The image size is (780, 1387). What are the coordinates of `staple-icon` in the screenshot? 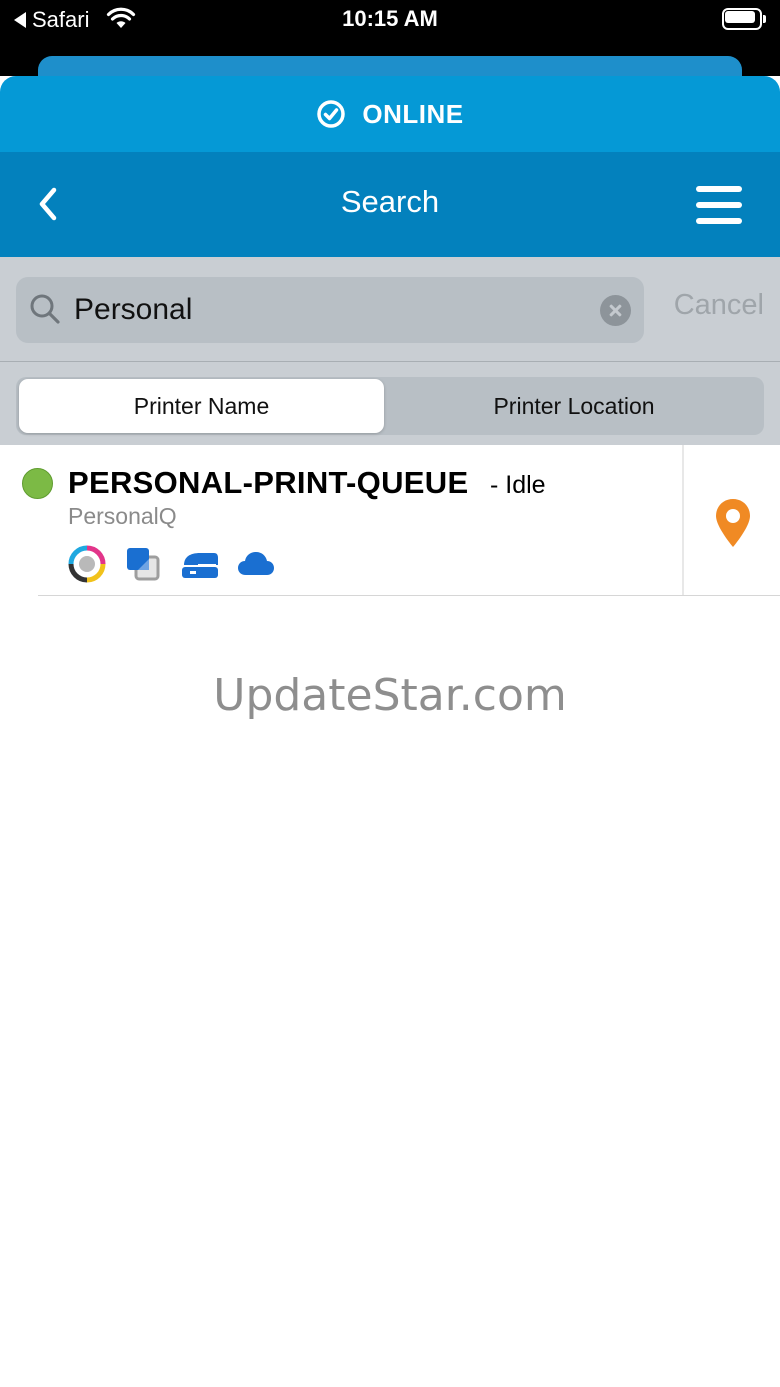 It's located at (200, 565).